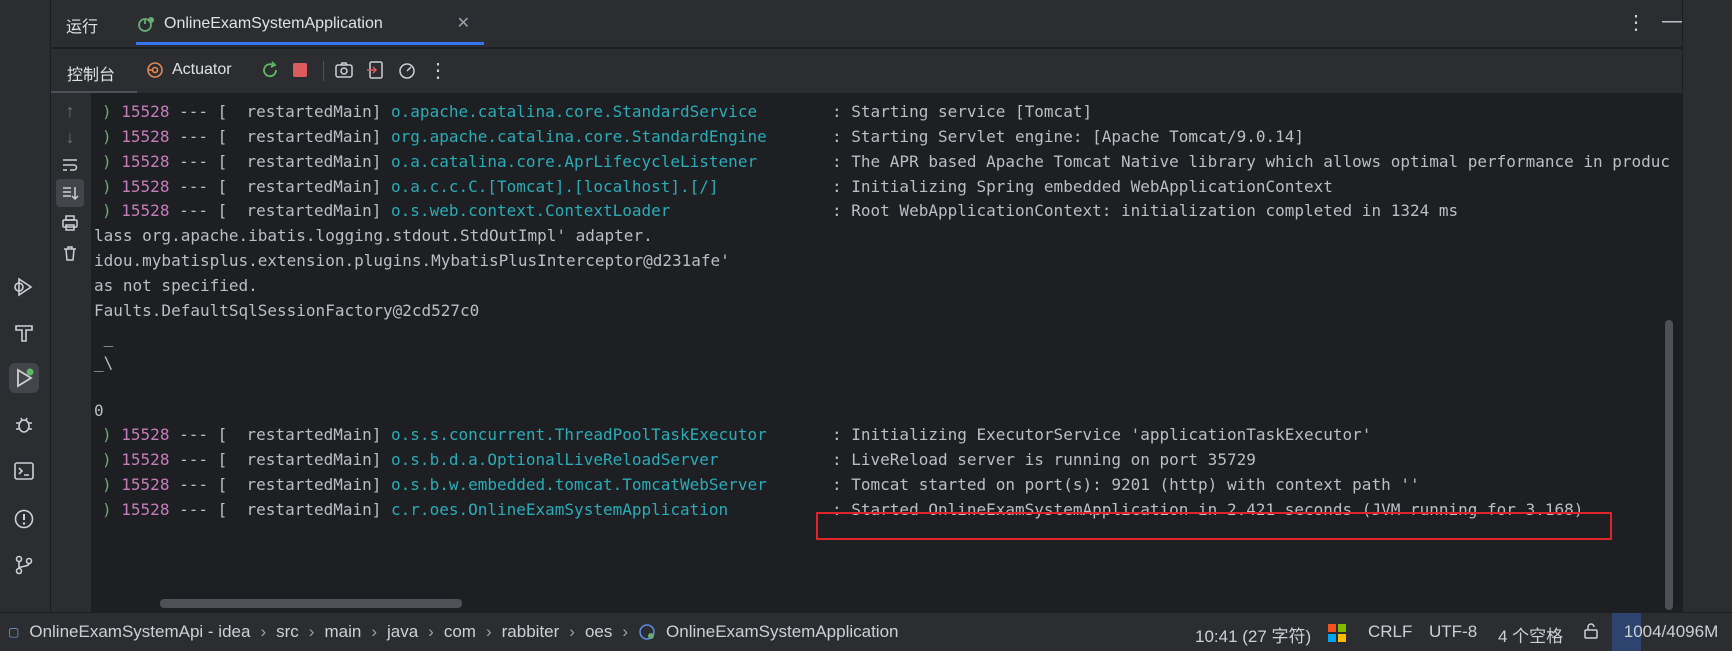 This screenshot has width=1732, height=651. I want to click on spring-boot-icon, so click(146, 24).